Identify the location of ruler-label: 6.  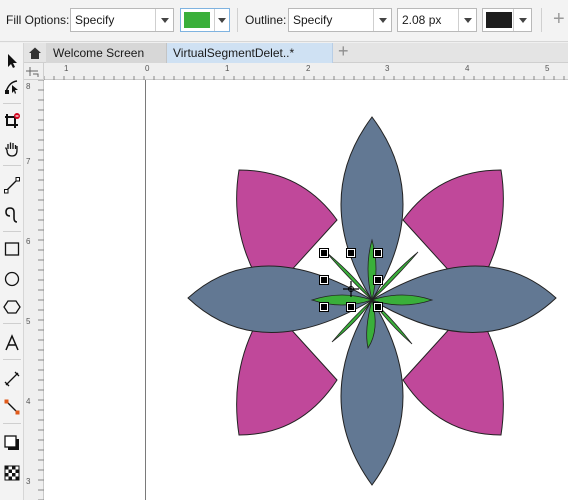
(28, 241).